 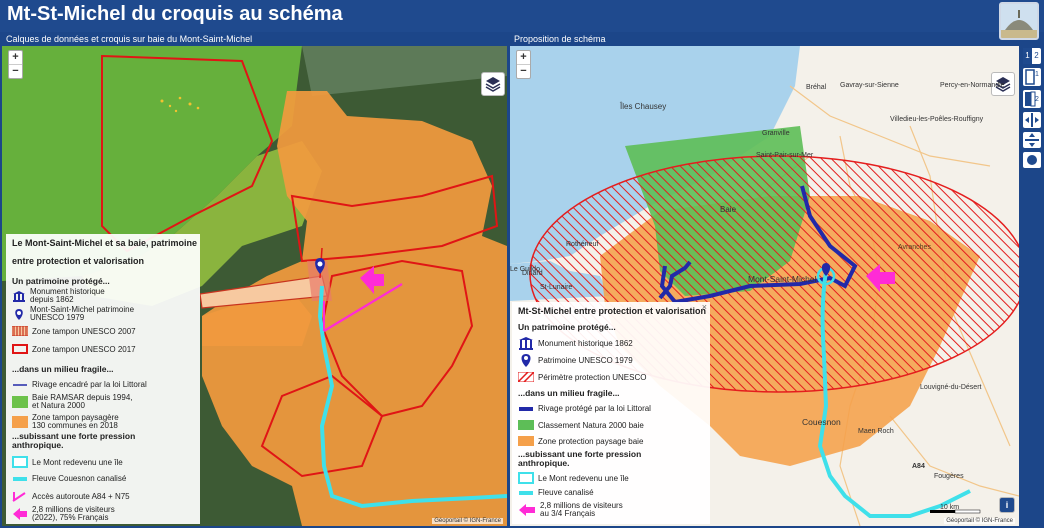 What do you see at coordinates (75, 425) in the screenshot?
I see `left-legend-item-paysage-label-2: 130 communes en 2018` at bounding box center [75, 425].